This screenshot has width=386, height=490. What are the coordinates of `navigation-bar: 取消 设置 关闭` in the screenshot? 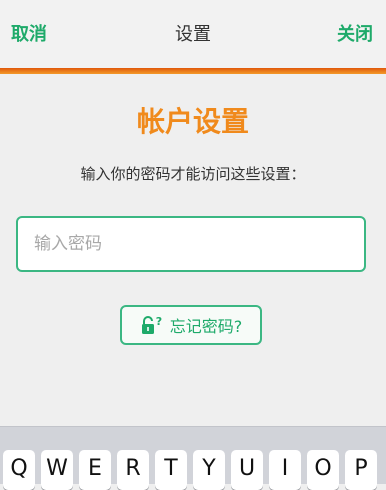 It's located at (193, 34).